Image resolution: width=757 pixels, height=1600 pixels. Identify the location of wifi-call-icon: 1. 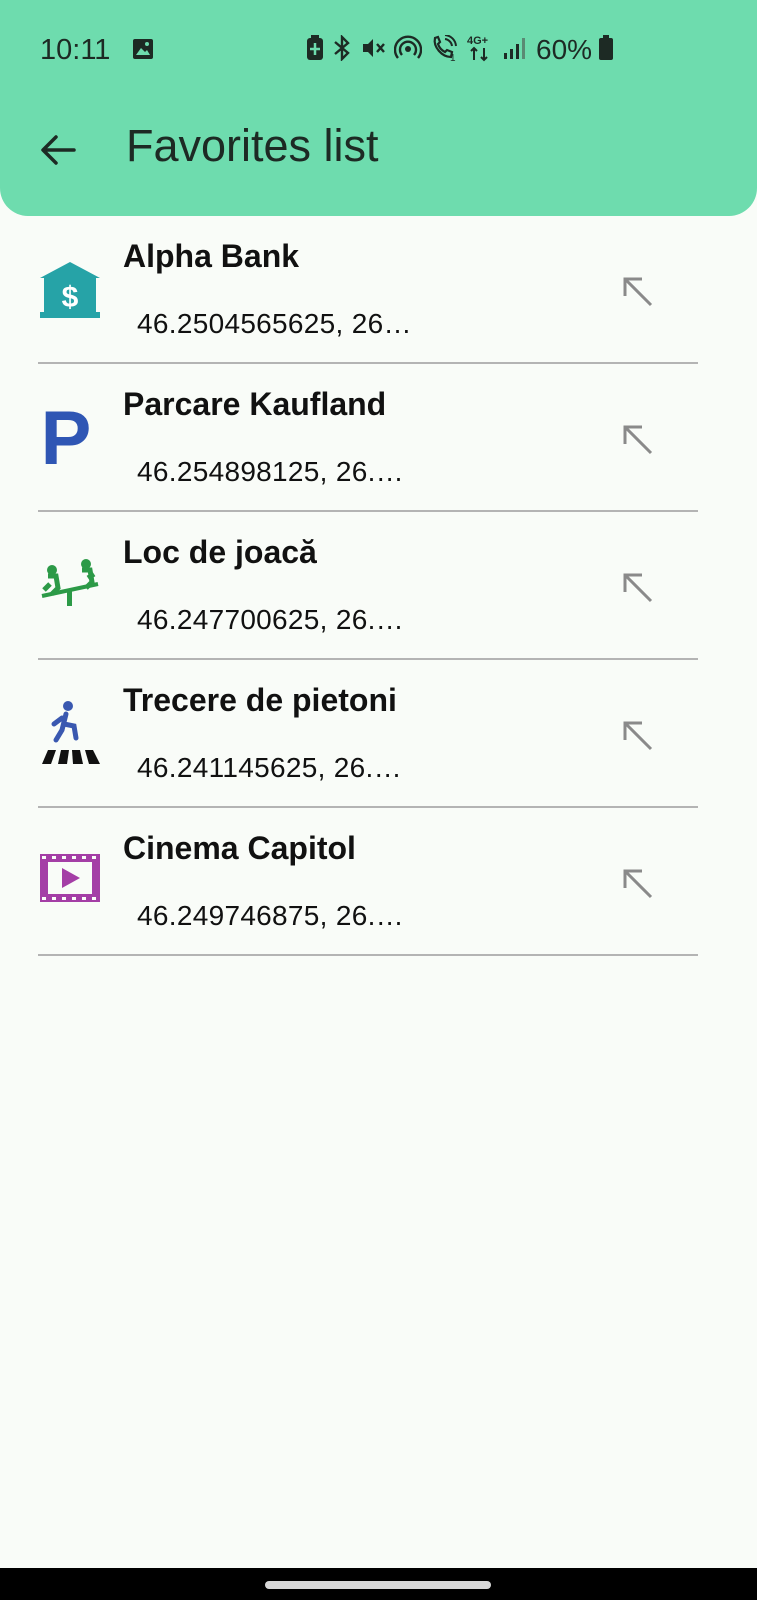
(448, 49).